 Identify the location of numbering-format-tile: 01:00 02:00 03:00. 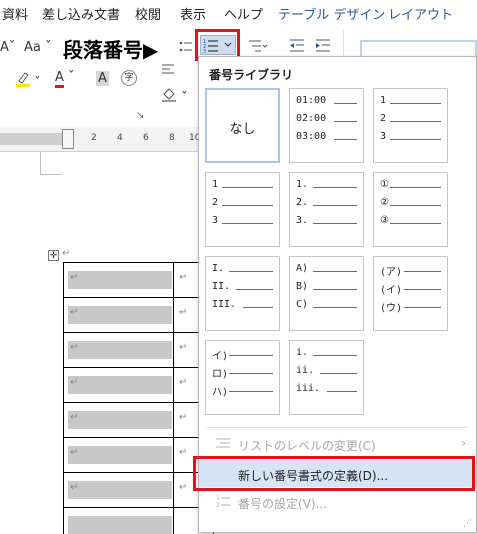
(326, 125).